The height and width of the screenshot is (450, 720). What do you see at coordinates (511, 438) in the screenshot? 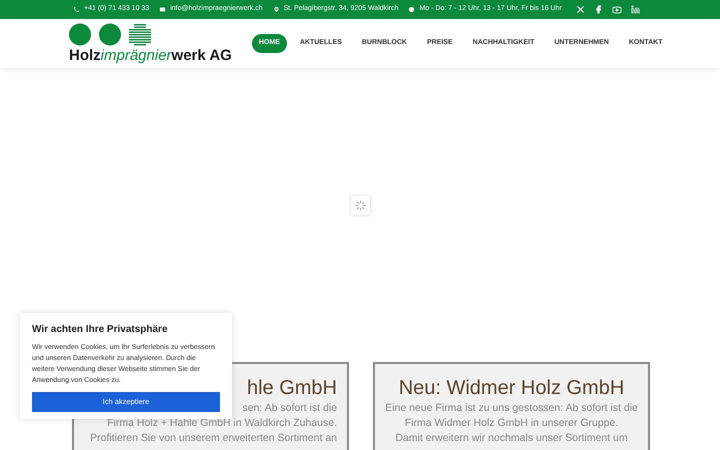
I see `card-text: Damit erweitern wir nochmals unser Sortiment um` at bounding box center [511, 438].